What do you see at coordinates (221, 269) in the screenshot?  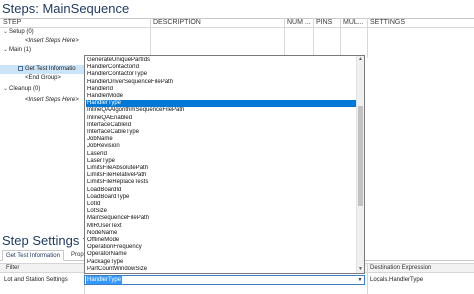 I see `dropdown-option: PartCountWindowSize` at bounding box center [221, 269].